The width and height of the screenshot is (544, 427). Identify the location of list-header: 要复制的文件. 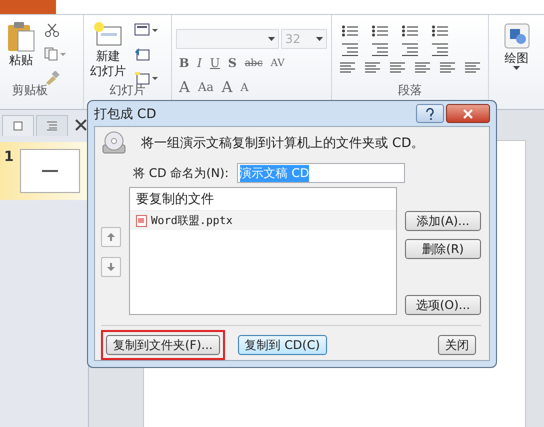
(175, 199).